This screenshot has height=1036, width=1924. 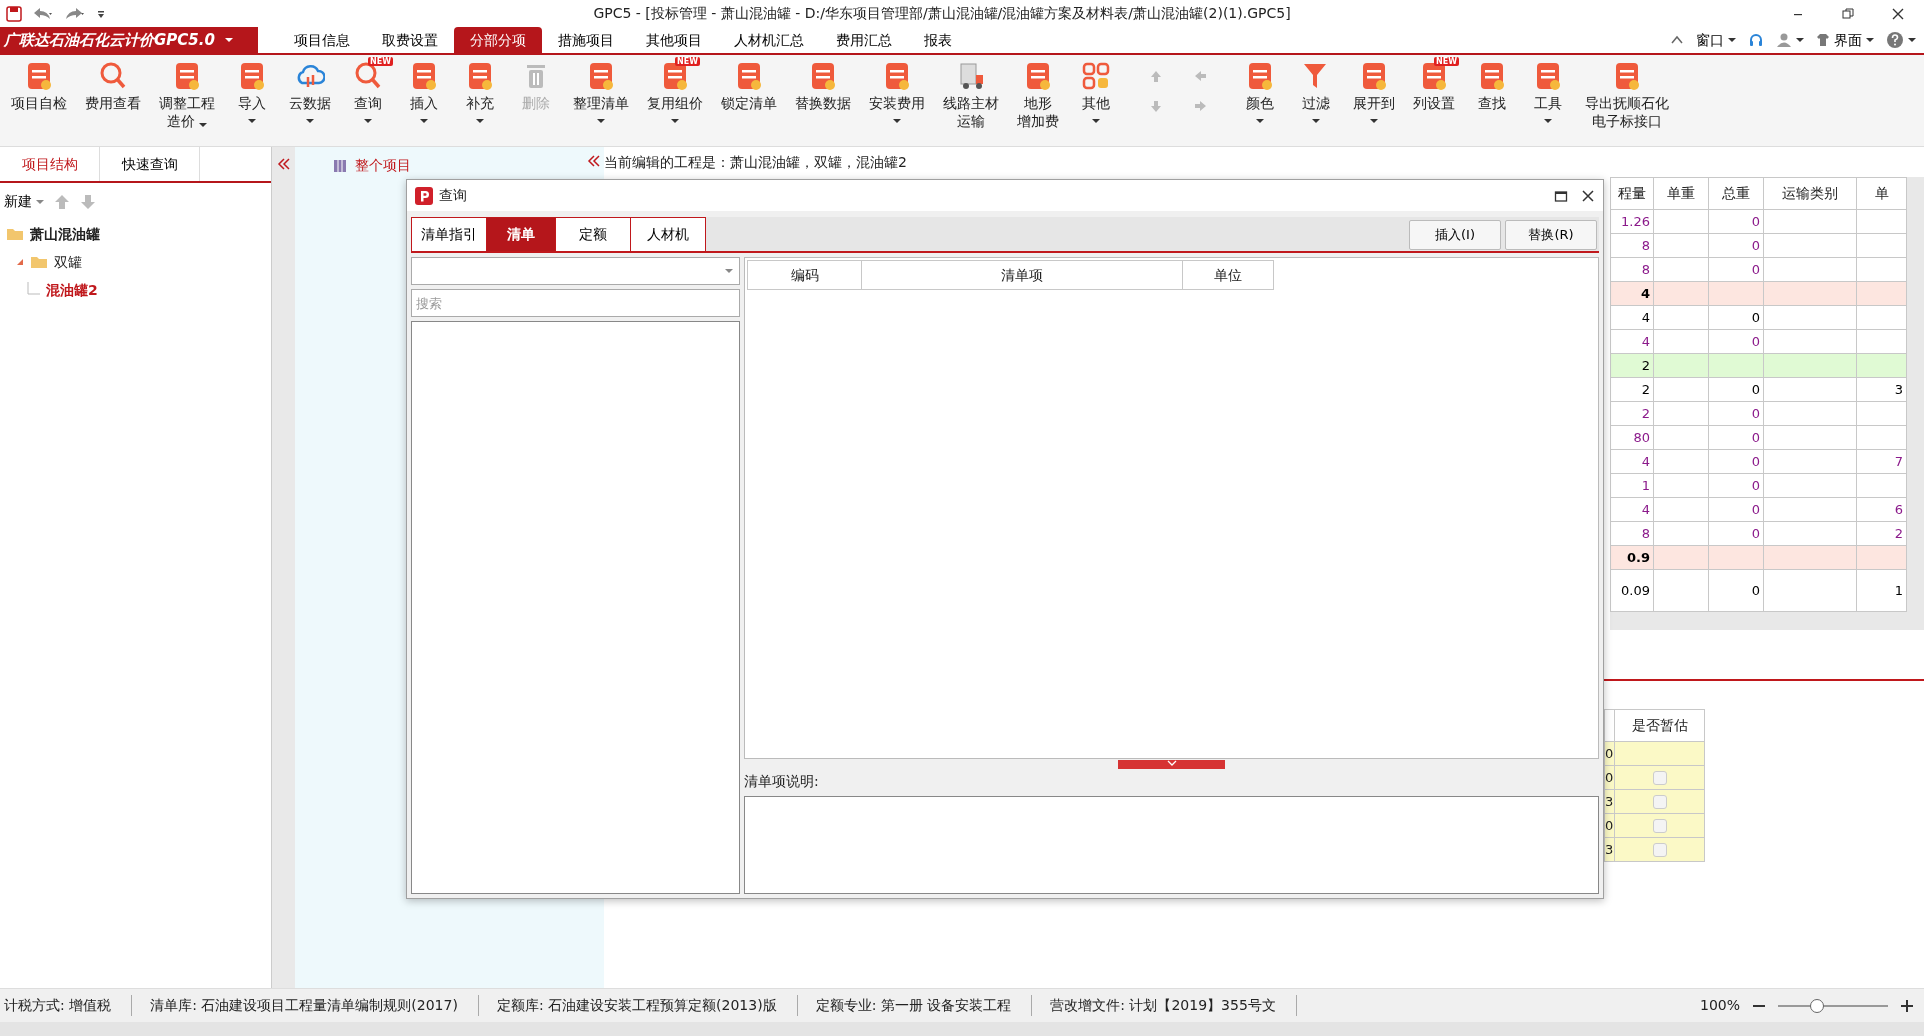 What do you see at coordinates (674, 40) in the screenshot?
I see `menu-tab: 其他项目` at bounding box center [674, 40].